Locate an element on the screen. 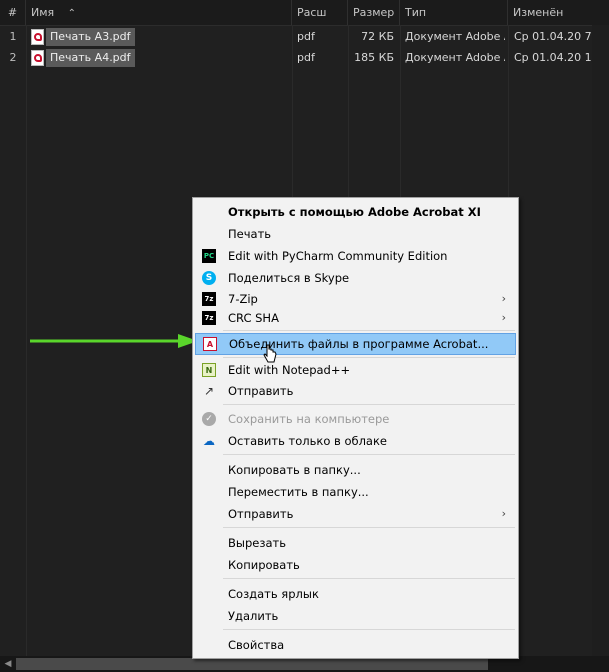 Image resolution: width=609 pixels, height=672 pixels. menu-cloud-only: ☁ Оставить только в облаке is located at coordinates (355, 441).